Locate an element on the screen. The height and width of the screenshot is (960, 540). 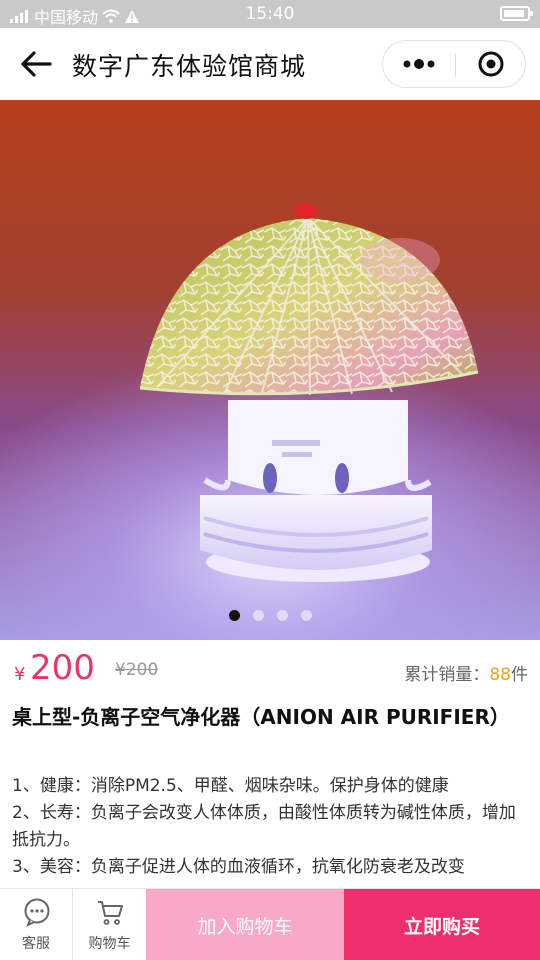
sales-label: 累计销量： is located at coordinates (447, 675).